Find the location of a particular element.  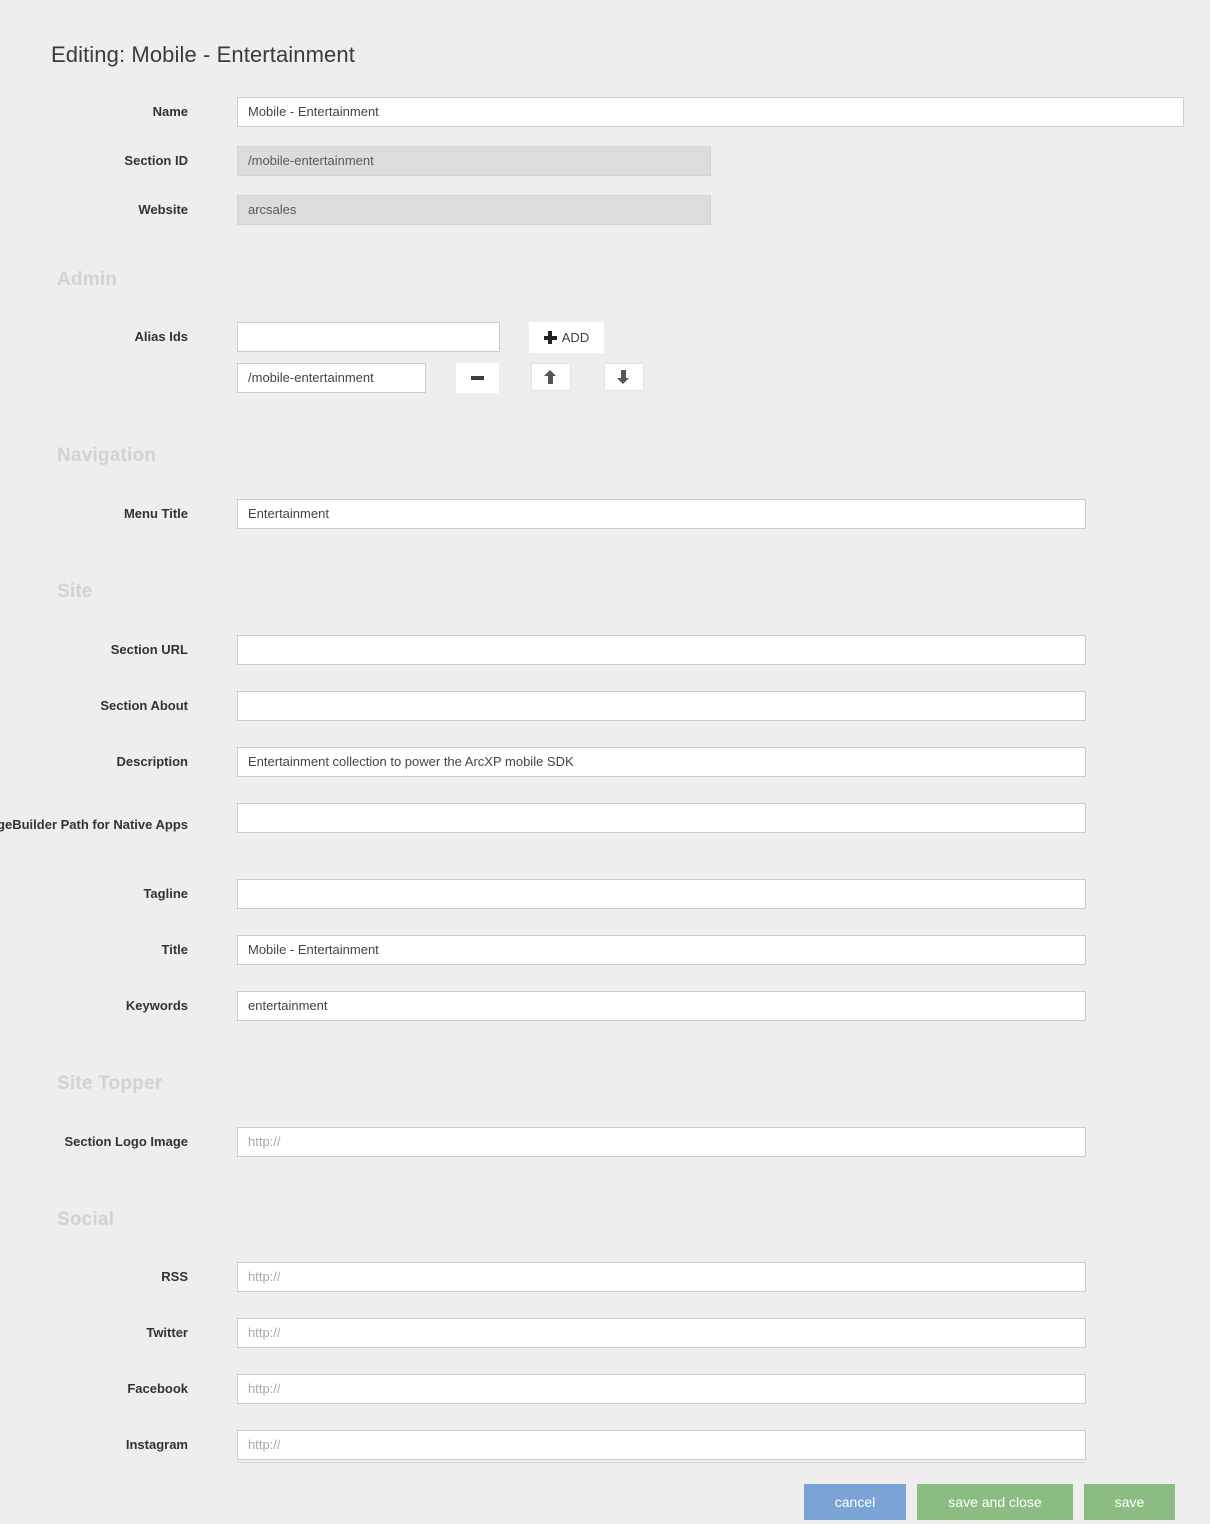

section-logo-image-placeholder: http:// is located at coordinates (264, 1141).